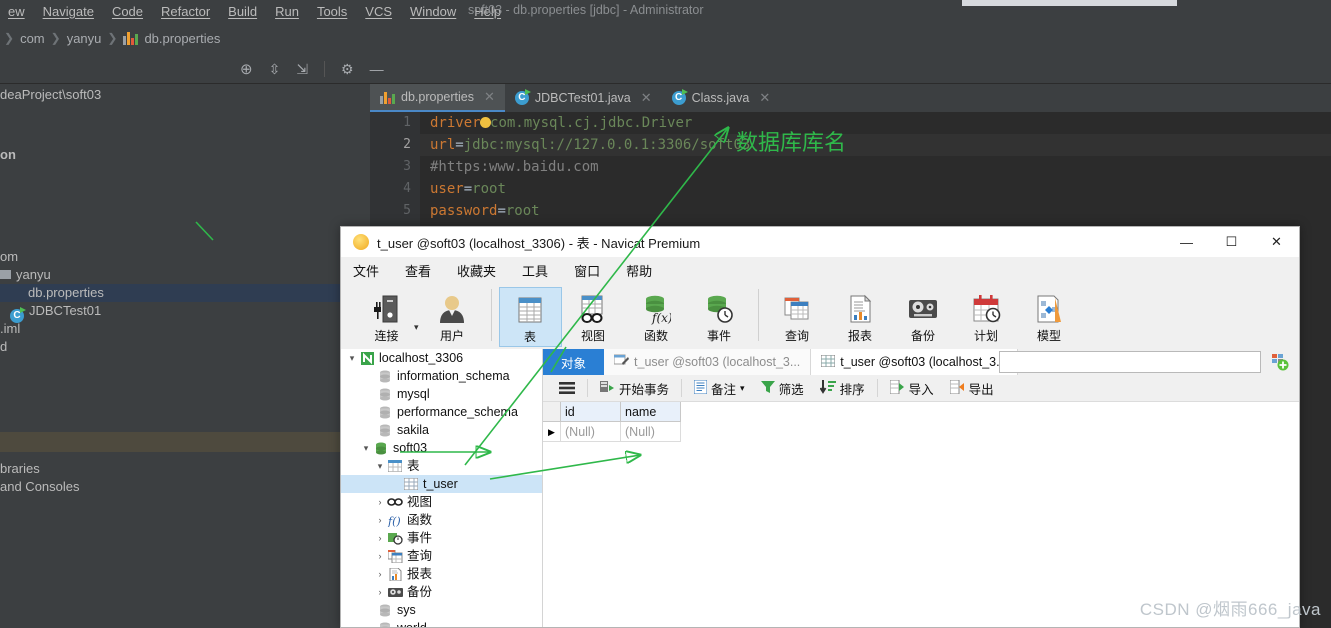  I want to click on tree-item-views: › 视图, so click(441, 502).